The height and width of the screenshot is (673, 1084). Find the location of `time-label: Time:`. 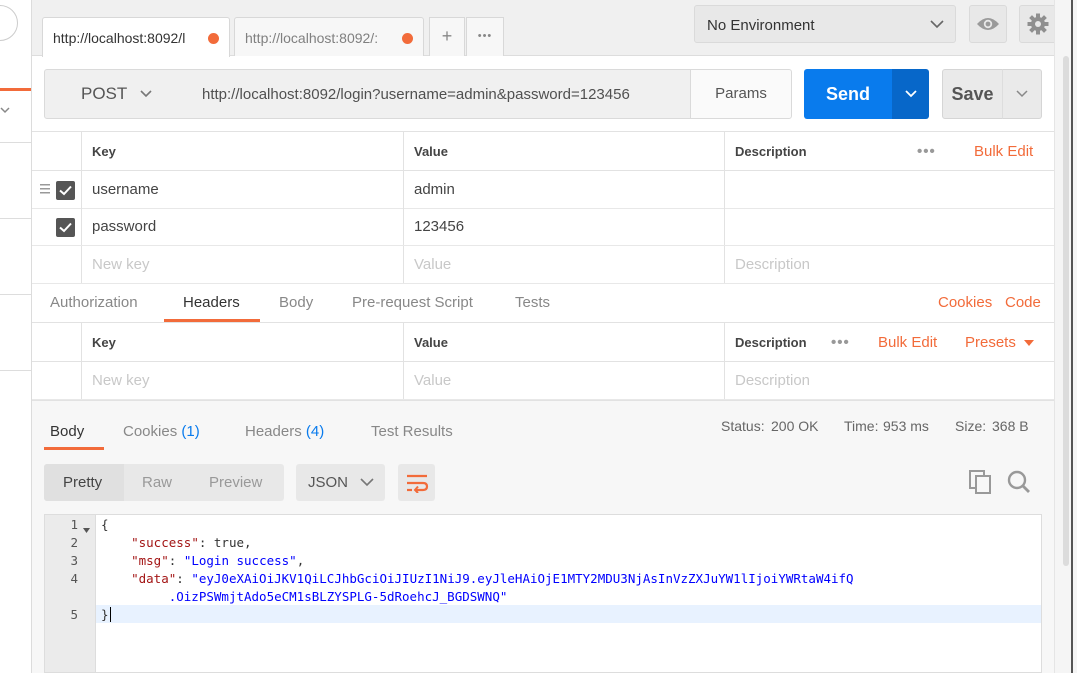

time-label: Time: is located at coordinates (861, 426).